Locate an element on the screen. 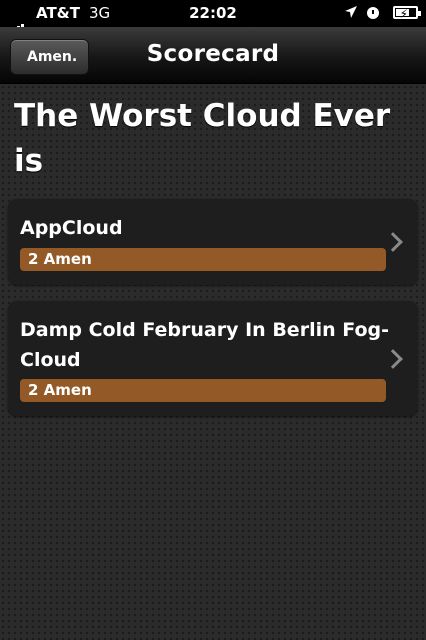  status-icons: ⚡ is located at coordinates (375, 14).